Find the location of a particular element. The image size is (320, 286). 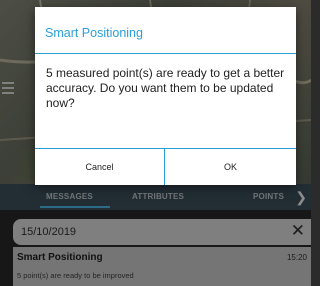

ok-button: OK is located at coordinates (230, 167).